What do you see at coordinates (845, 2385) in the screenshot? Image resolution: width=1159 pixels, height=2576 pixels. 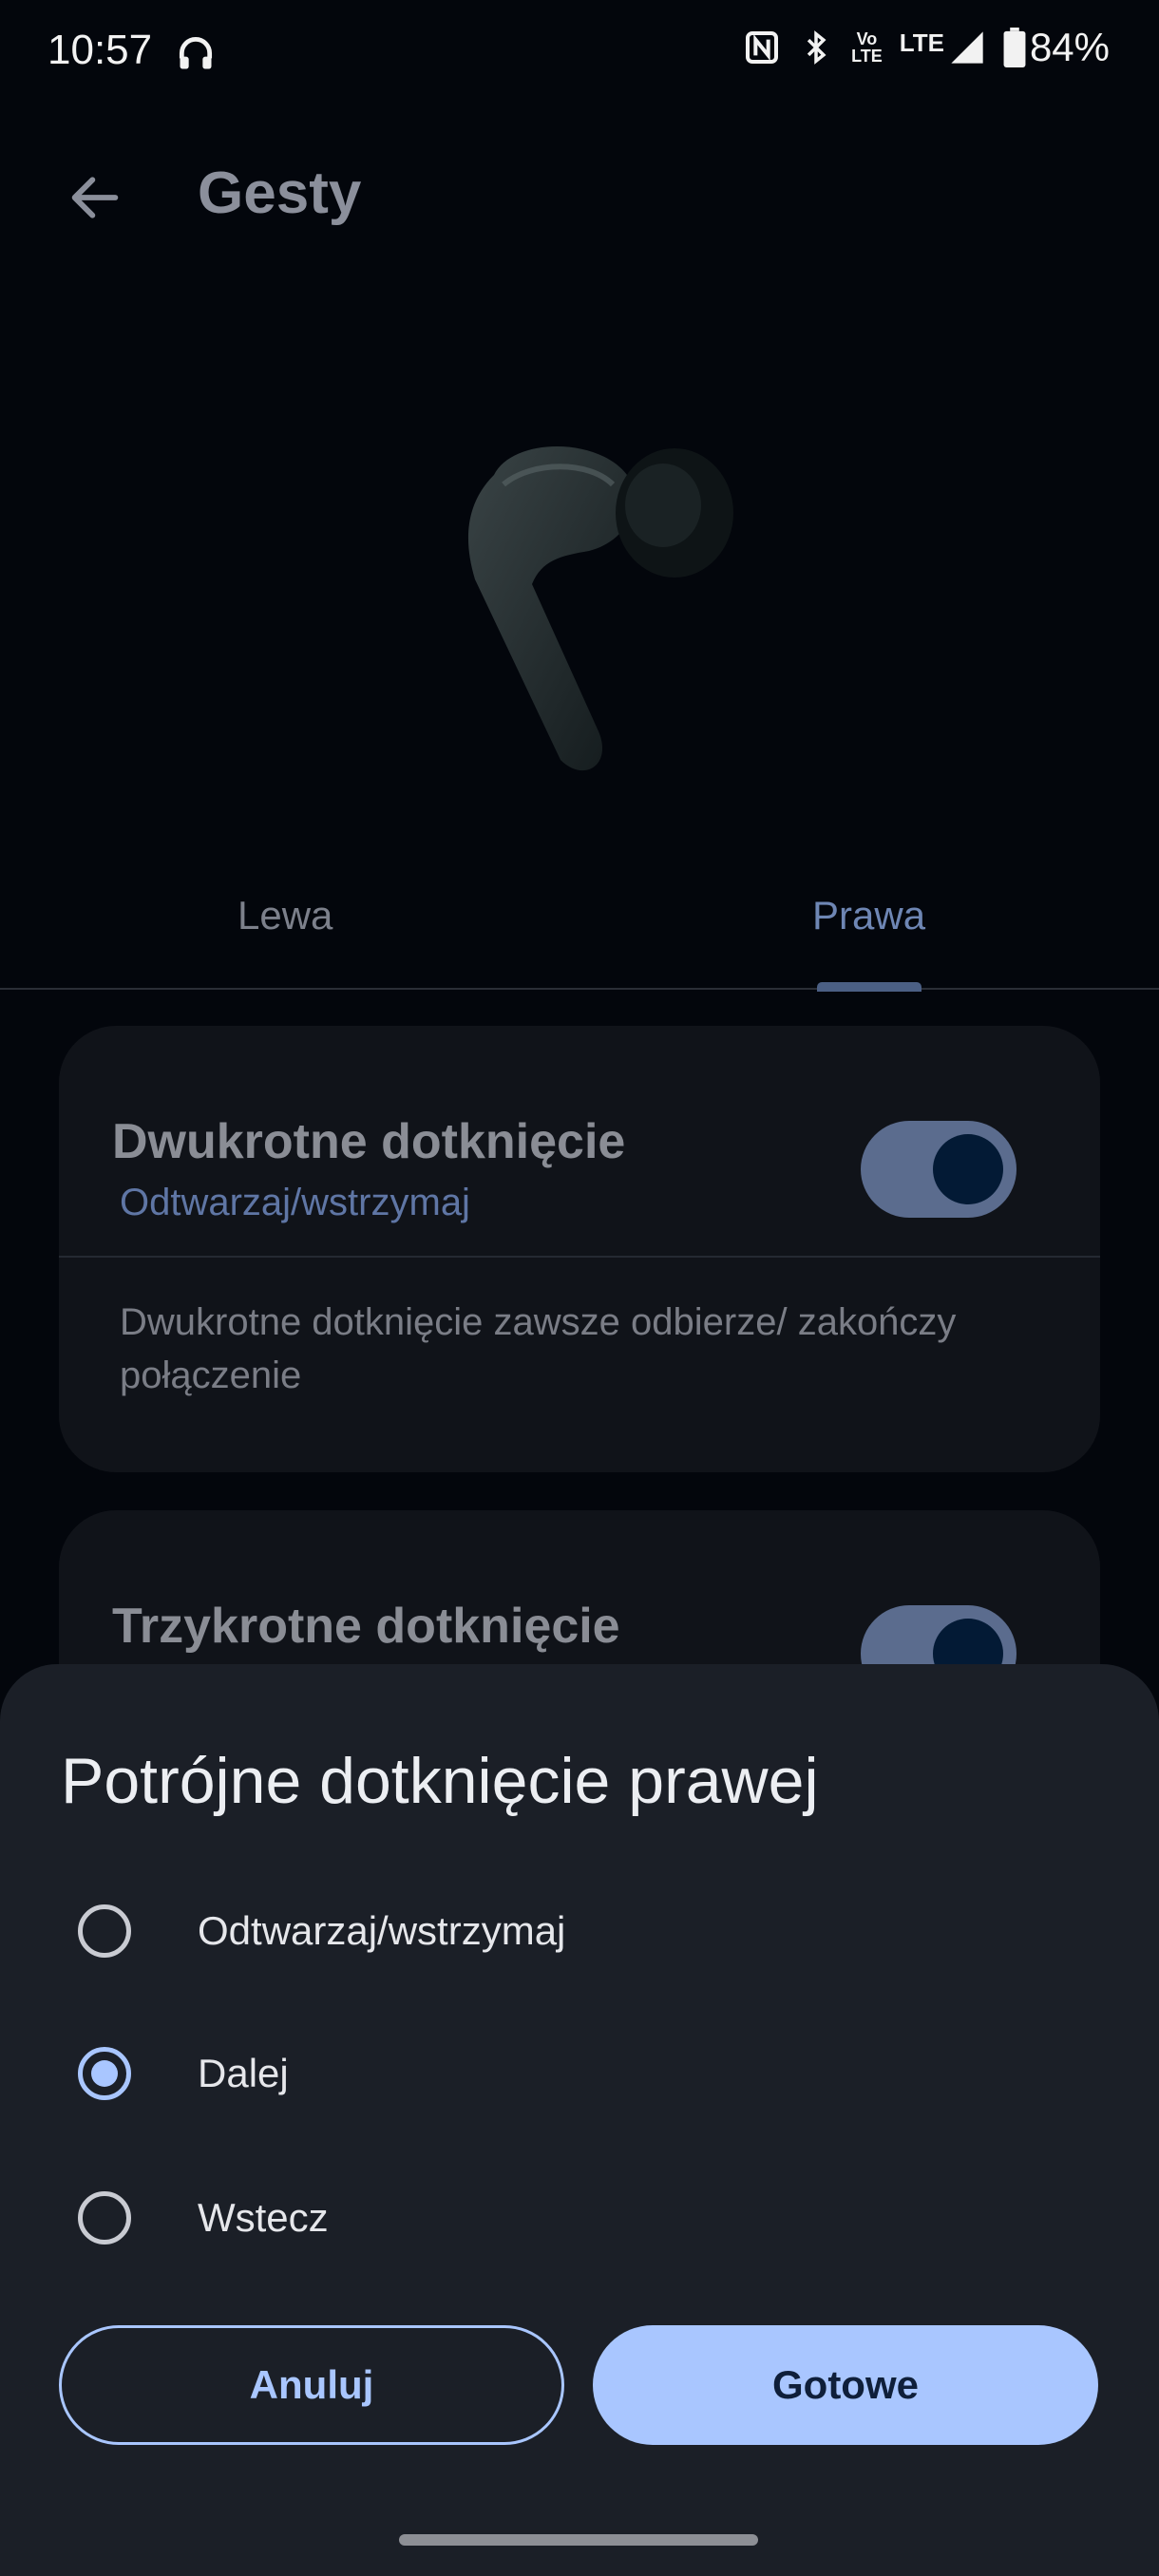 I see `done-button: Gotowe` at bounding box center [845, 2385].